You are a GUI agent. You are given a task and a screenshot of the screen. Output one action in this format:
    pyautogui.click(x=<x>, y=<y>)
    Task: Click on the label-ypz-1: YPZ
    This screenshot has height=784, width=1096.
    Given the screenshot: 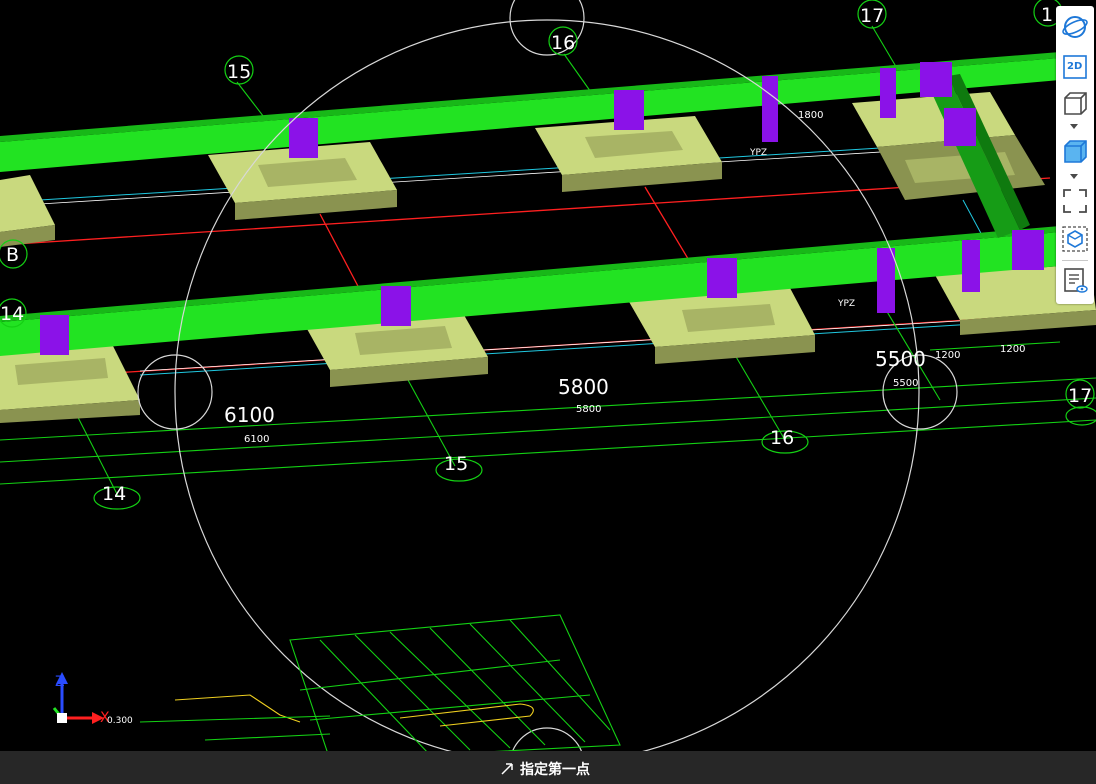 What is the action you would take?
    pyautogui.click(x=758, y=153)
    